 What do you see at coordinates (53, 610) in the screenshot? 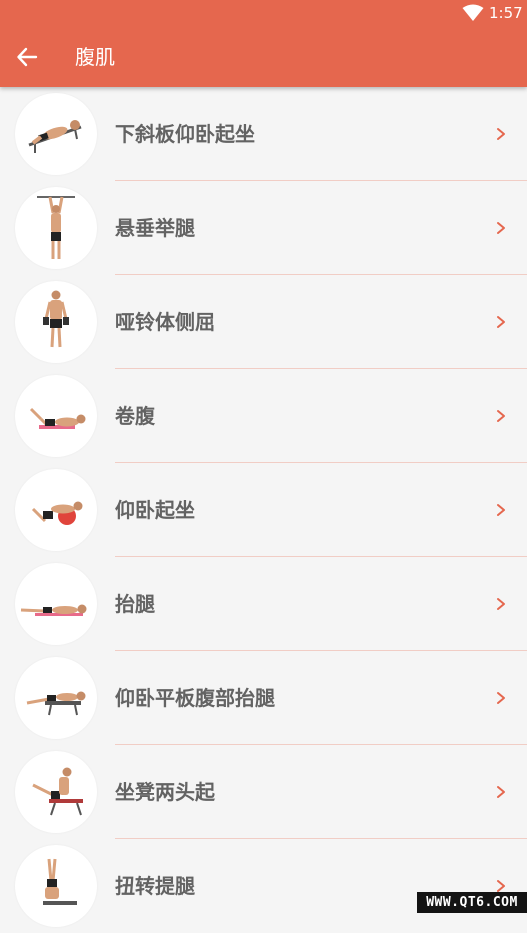
I see `leg-raise-figure-icon` at bounding box center [53, 610].